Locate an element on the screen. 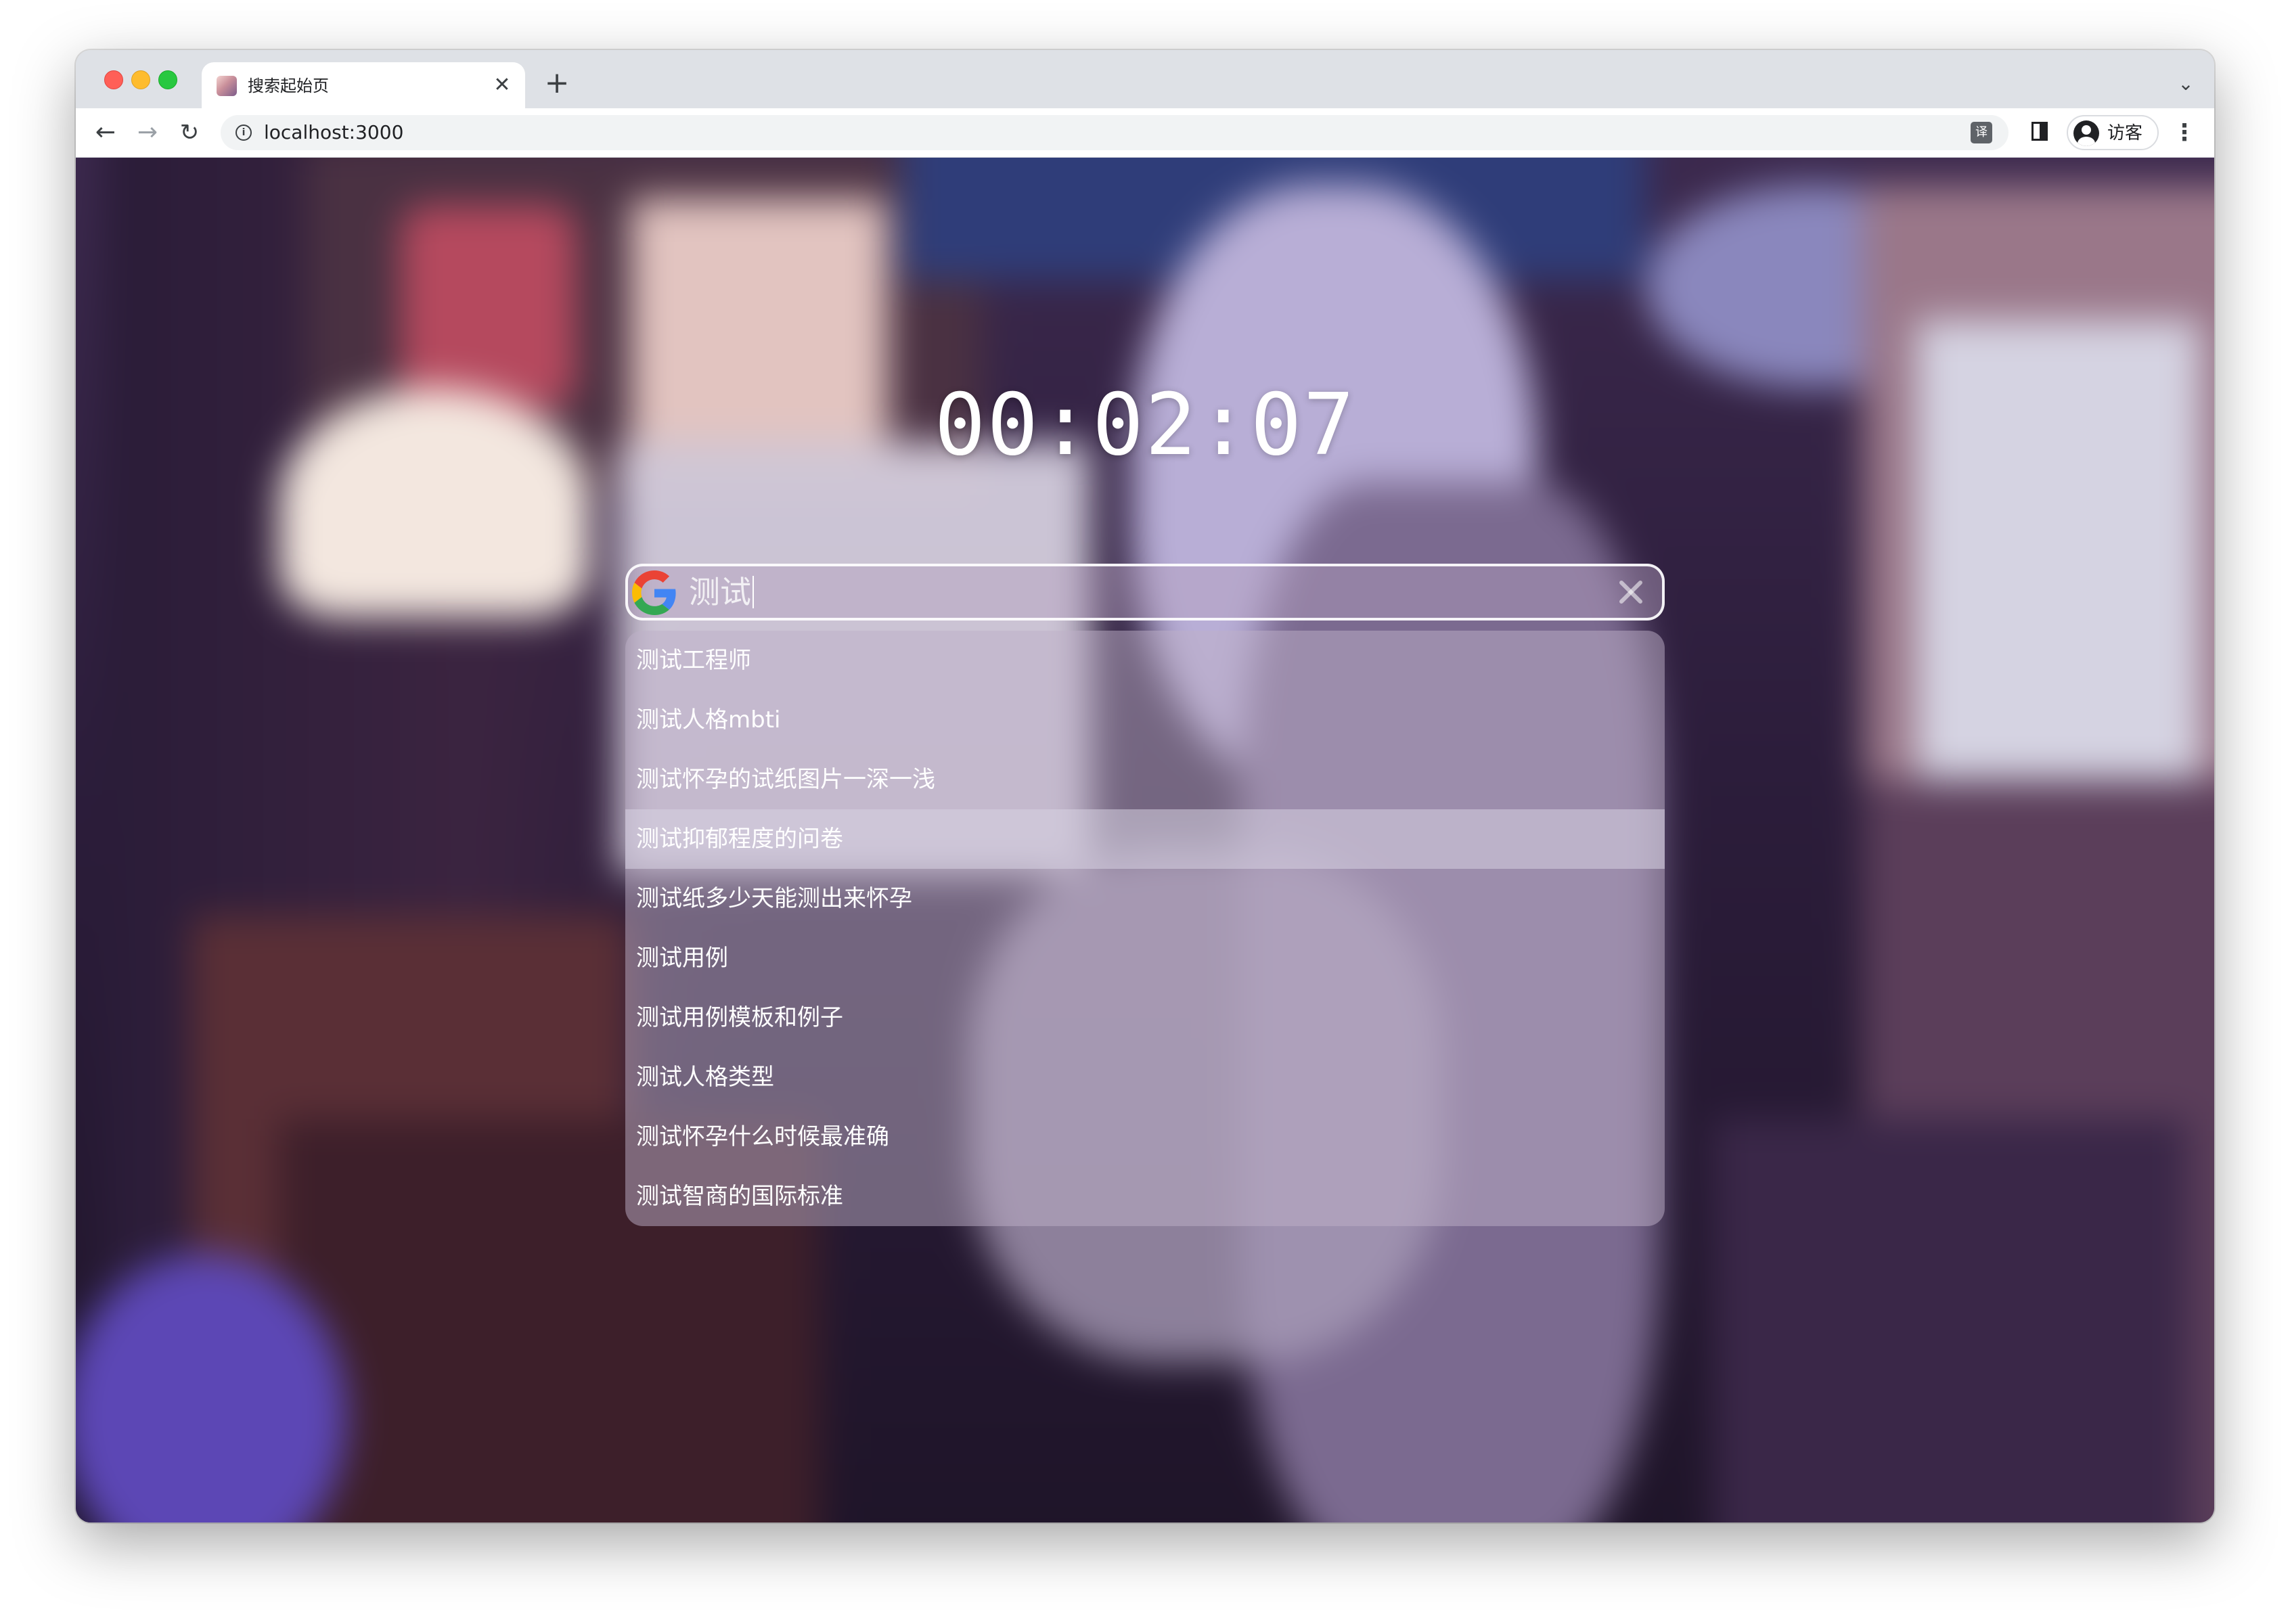 This screenshot has height=1624, width=2290. profile-label: 访客 is located at coordinates (2125, 133).